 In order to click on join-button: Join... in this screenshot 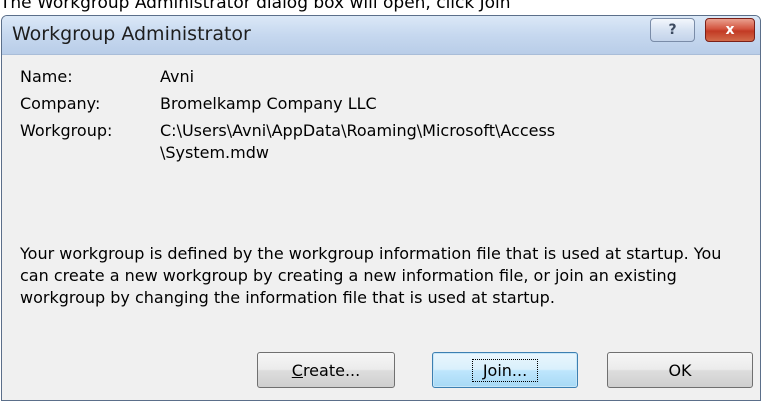, I will do `click(505, 370)`.